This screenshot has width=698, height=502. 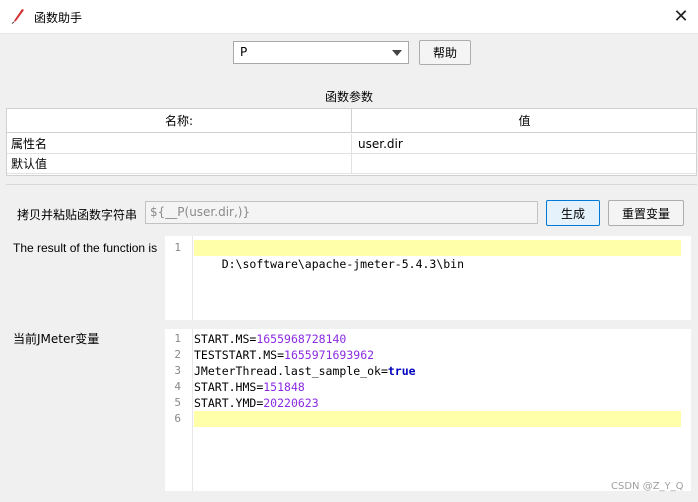 I want to click on params-table: 名称: 值 属性名 user.dir 默认值, so click(x=351, y=142).